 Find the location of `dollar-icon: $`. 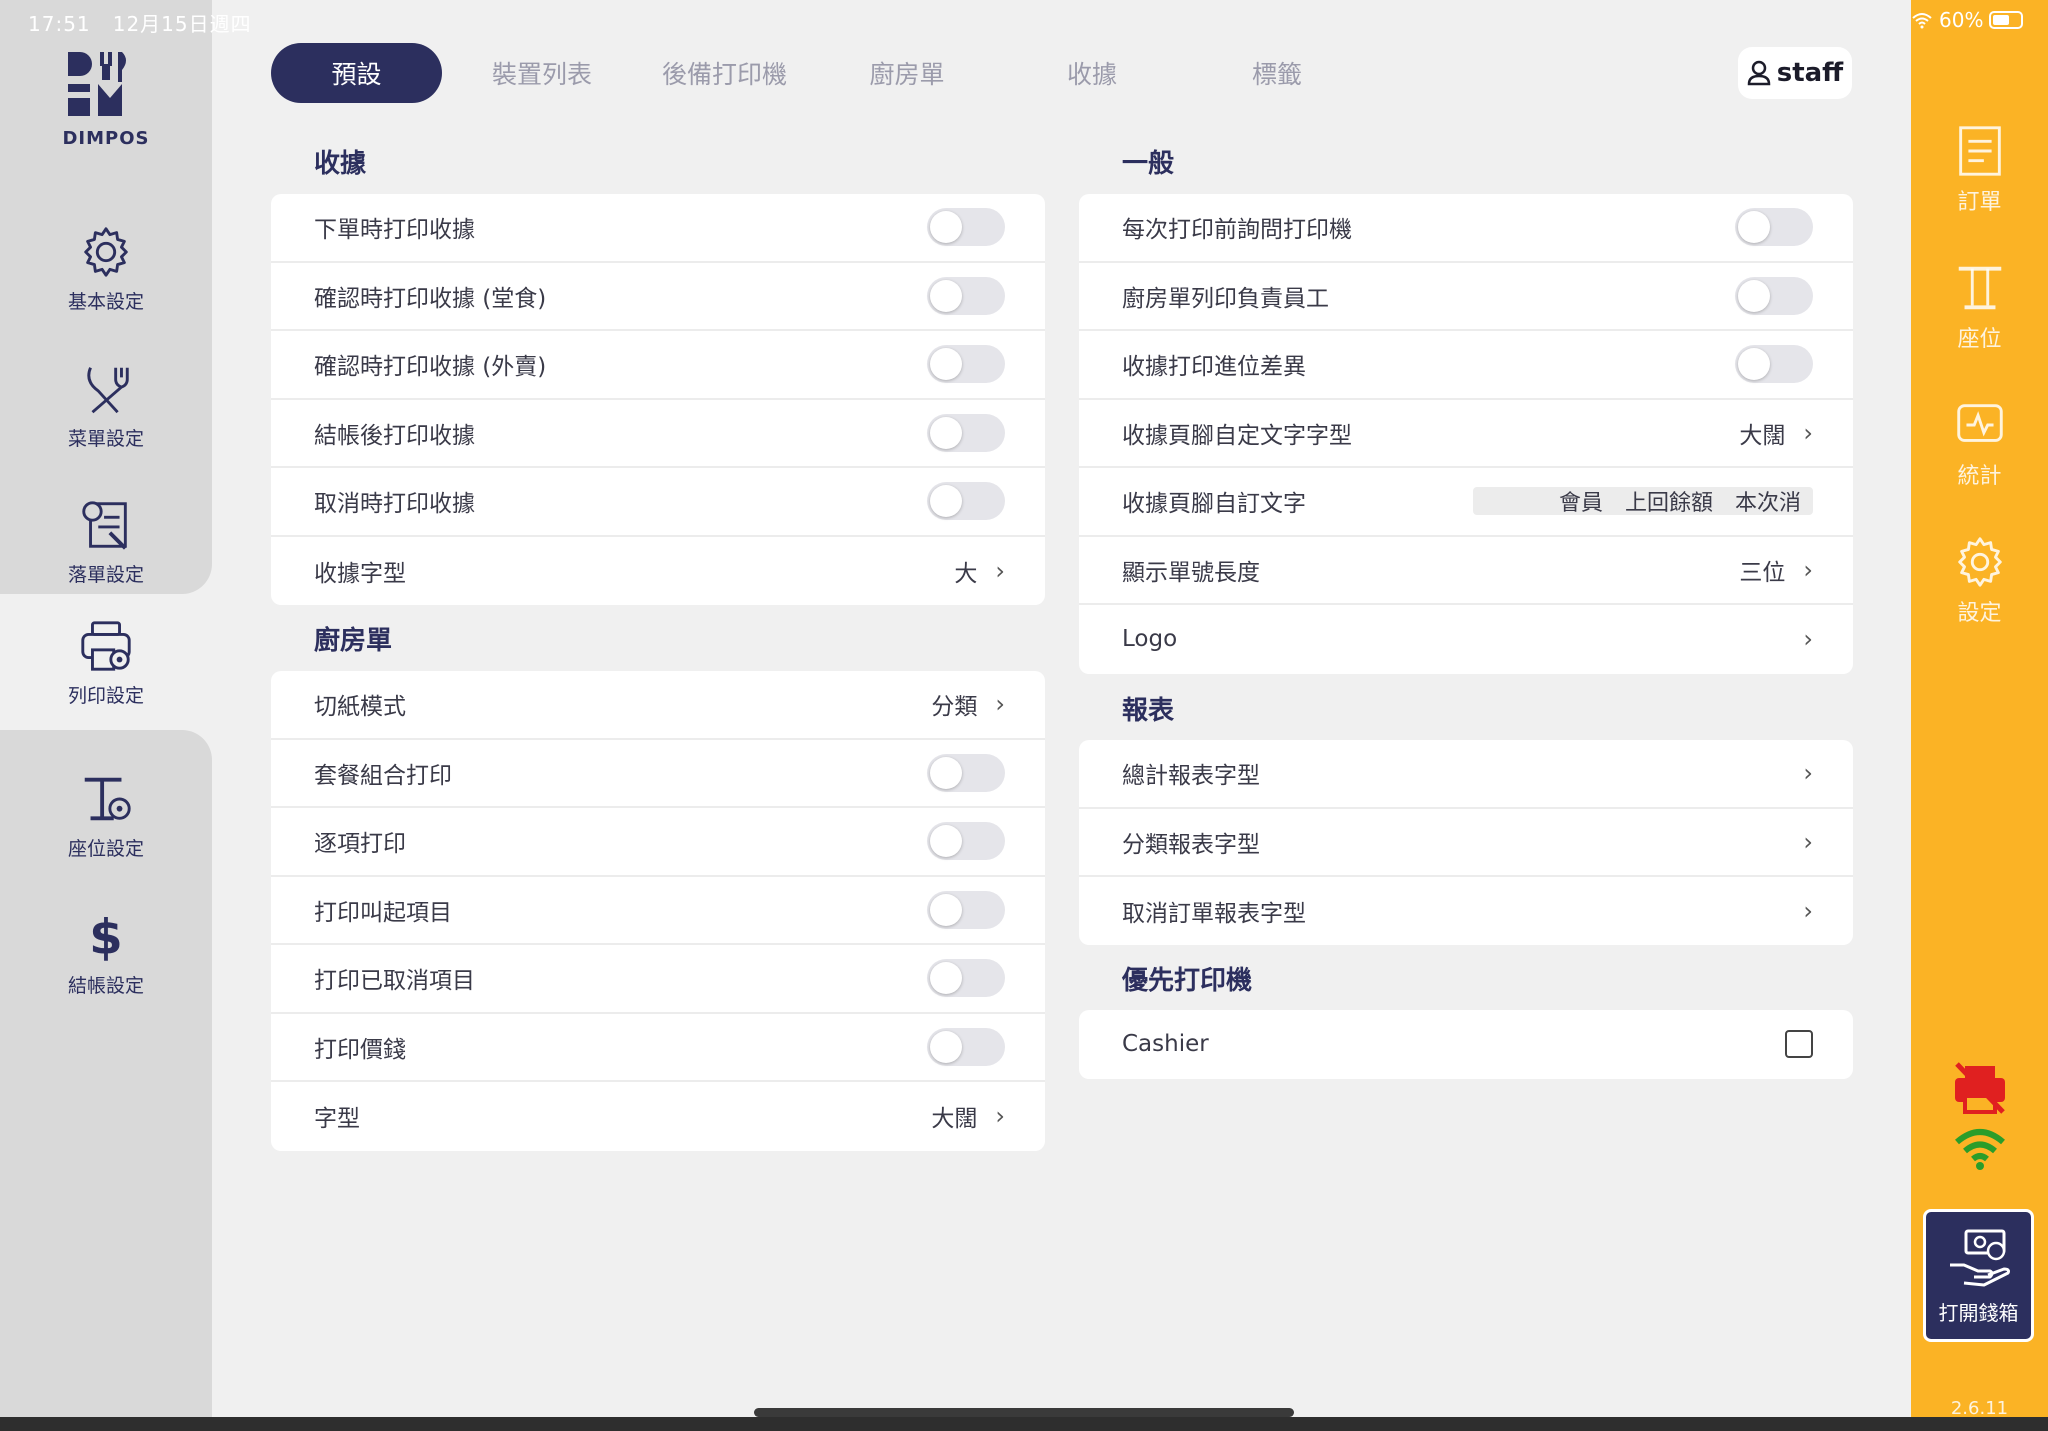

dollar-icon: $ is located at coordinates (106, 937).